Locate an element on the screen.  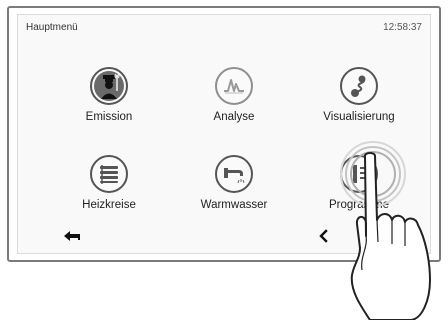
page-title: Hauptmenü is located at coordinates (52, 27).